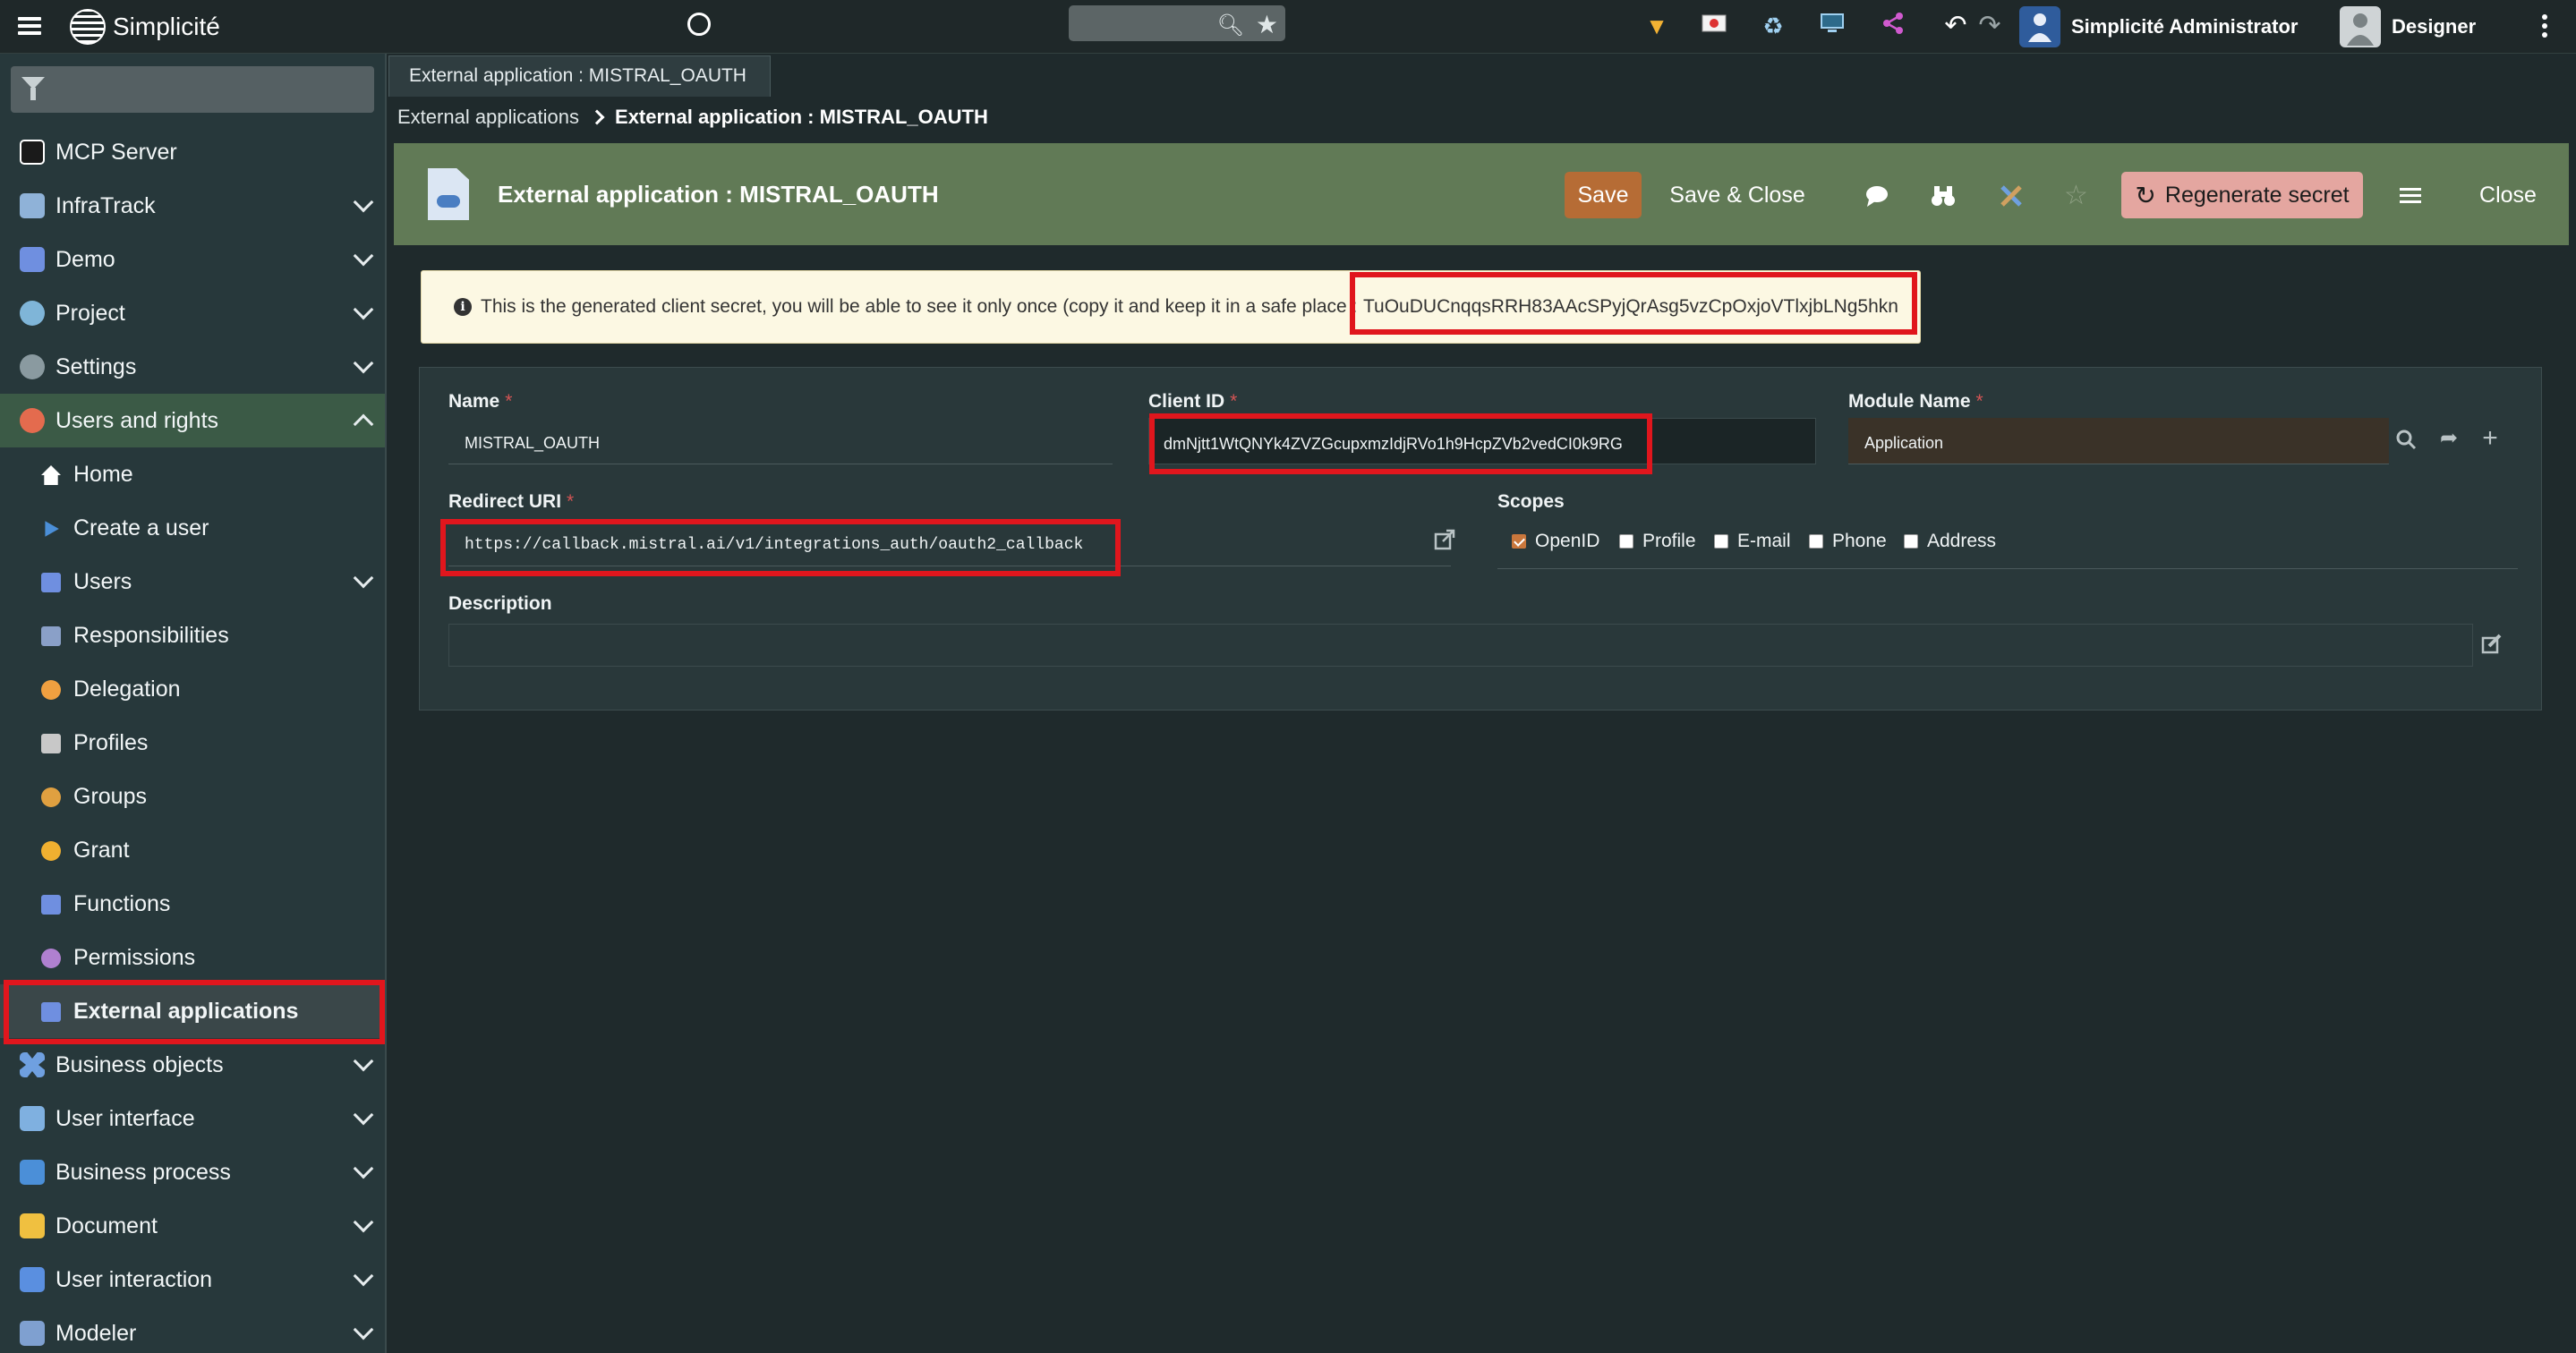 The image size is (2576, 1353). Describe the element at coordinates (1893, 26) in the screenshot. I see `share-icon` at that location.